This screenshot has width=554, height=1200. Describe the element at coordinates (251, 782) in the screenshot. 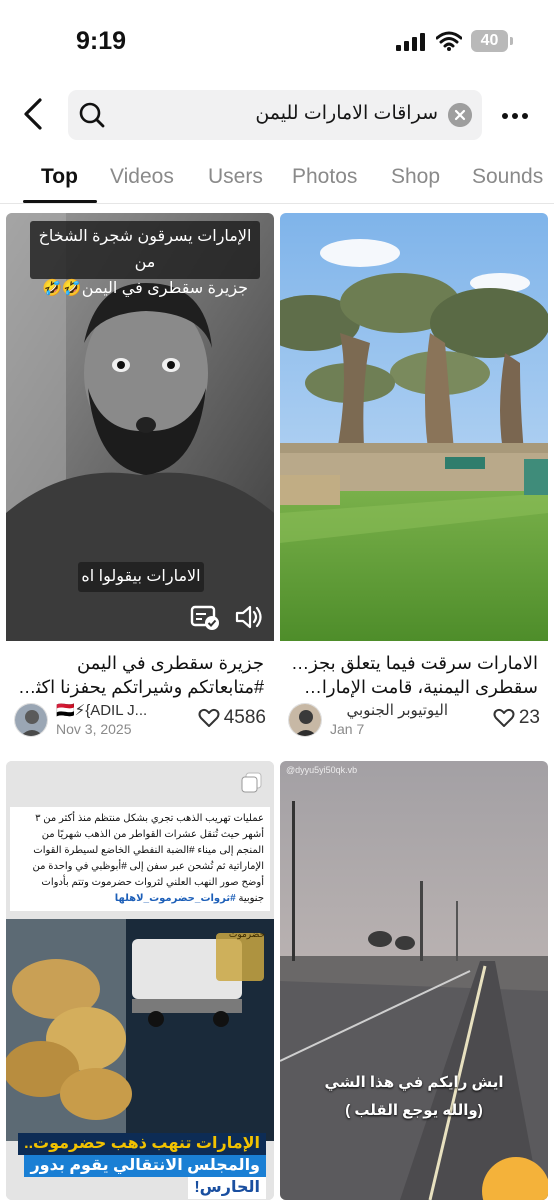

I see `photo-carousel-icon` at that location.